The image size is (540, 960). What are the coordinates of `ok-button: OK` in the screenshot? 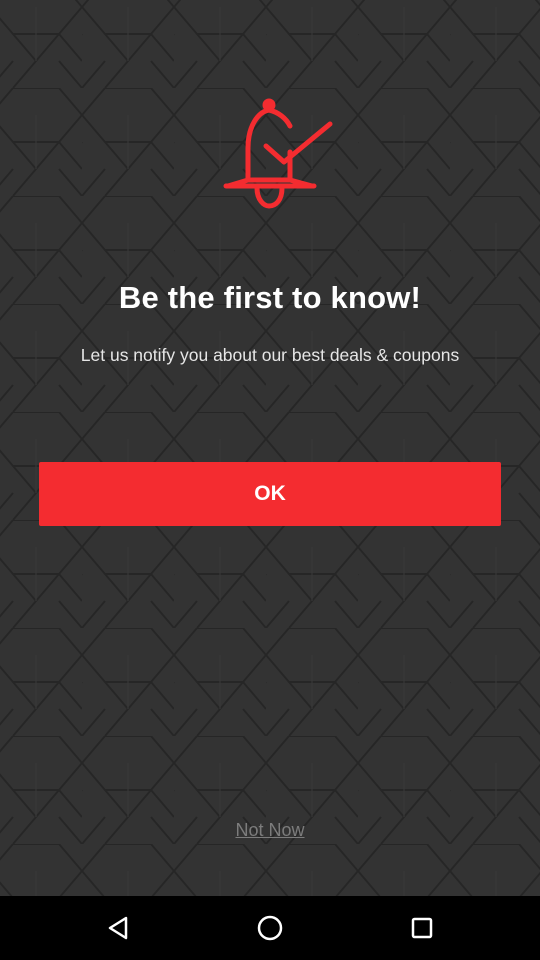 It's located at (270, 494).